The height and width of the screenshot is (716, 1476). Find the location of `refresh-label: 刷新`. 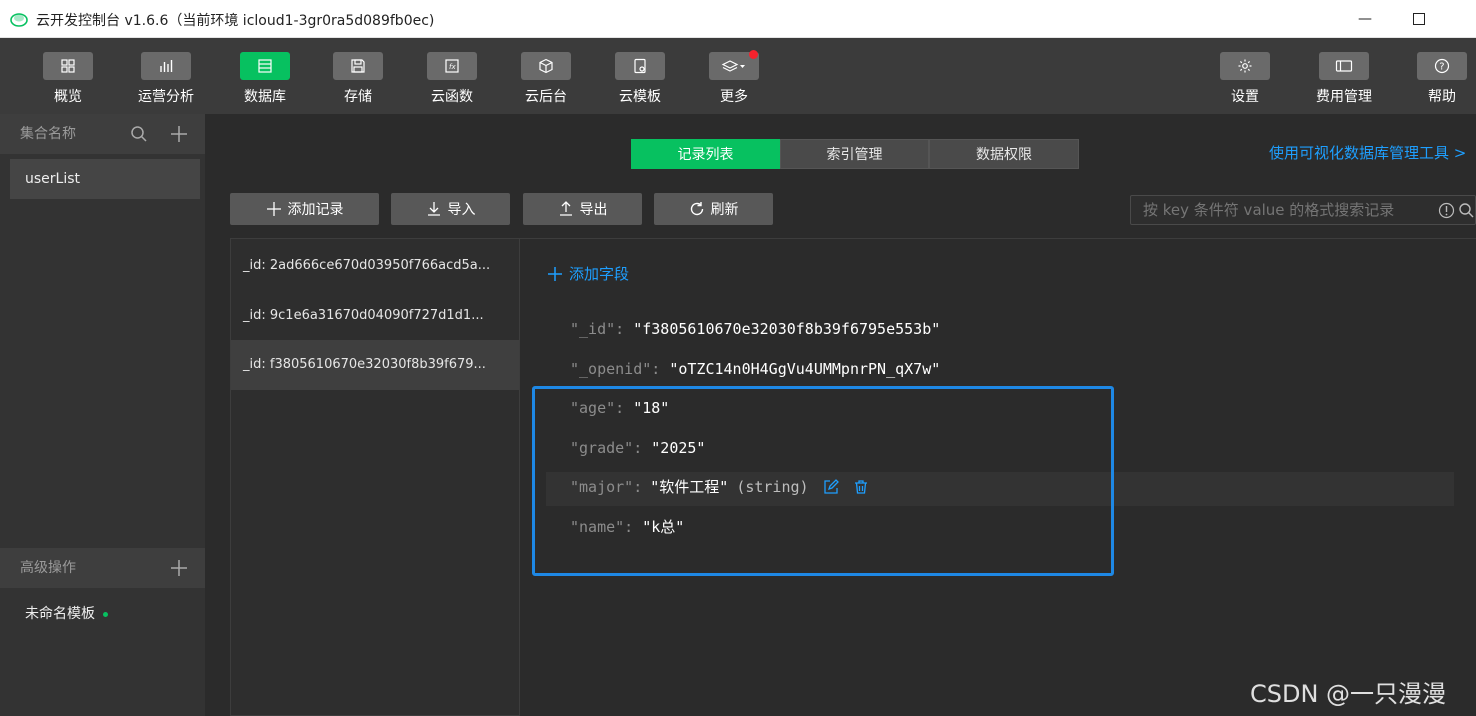

refresh-label: 刷新 is located at coordinates (724, 210).